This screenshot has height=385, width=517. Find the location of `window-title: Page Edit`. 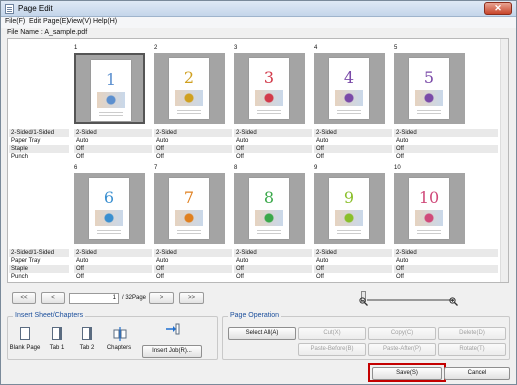

window-title: Page Edit is located at coordinates (35, 8).